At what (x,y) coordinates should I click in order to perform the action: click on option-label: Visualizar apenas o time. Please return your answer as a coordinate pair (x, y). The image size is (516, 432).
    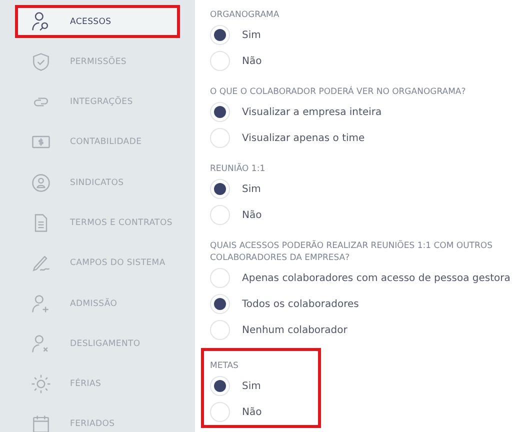
    Looking at the image, I should click on (303, 138).